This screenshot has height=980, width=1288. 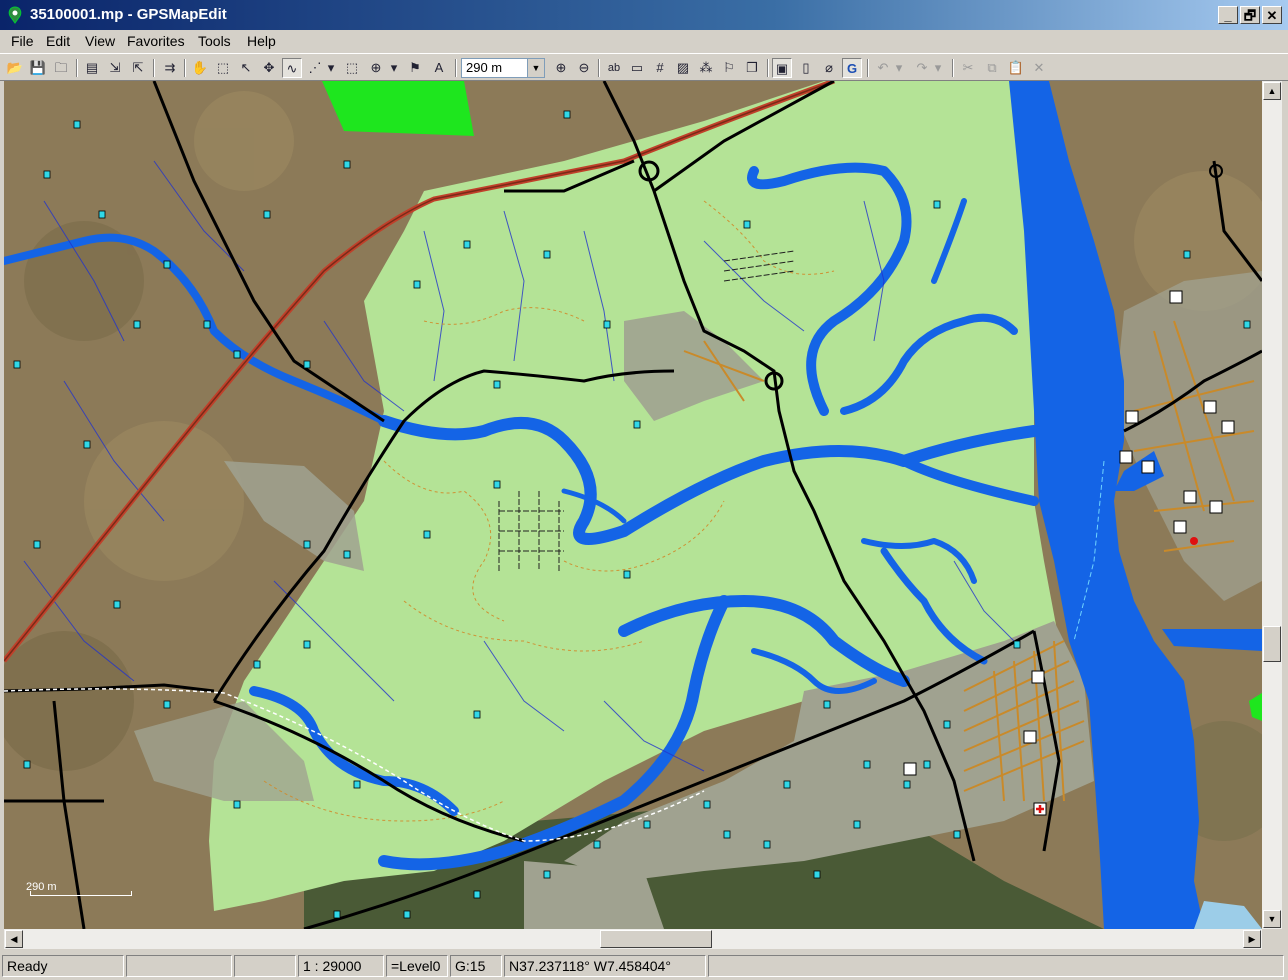 I want to click on menu-favorites: Favorites, so click(x=156, y=41).